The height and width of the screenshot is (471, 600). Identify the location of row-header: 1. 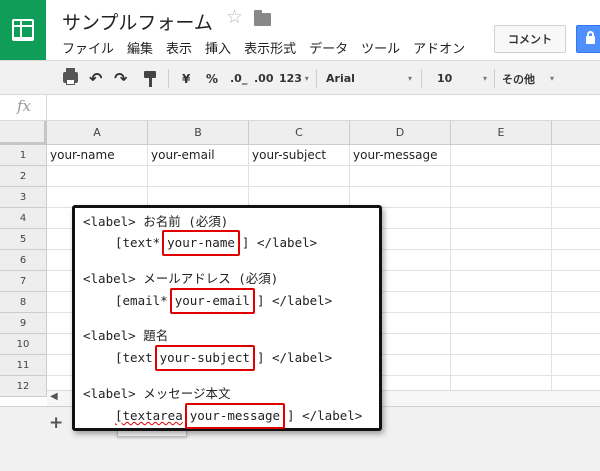
(23, 155).